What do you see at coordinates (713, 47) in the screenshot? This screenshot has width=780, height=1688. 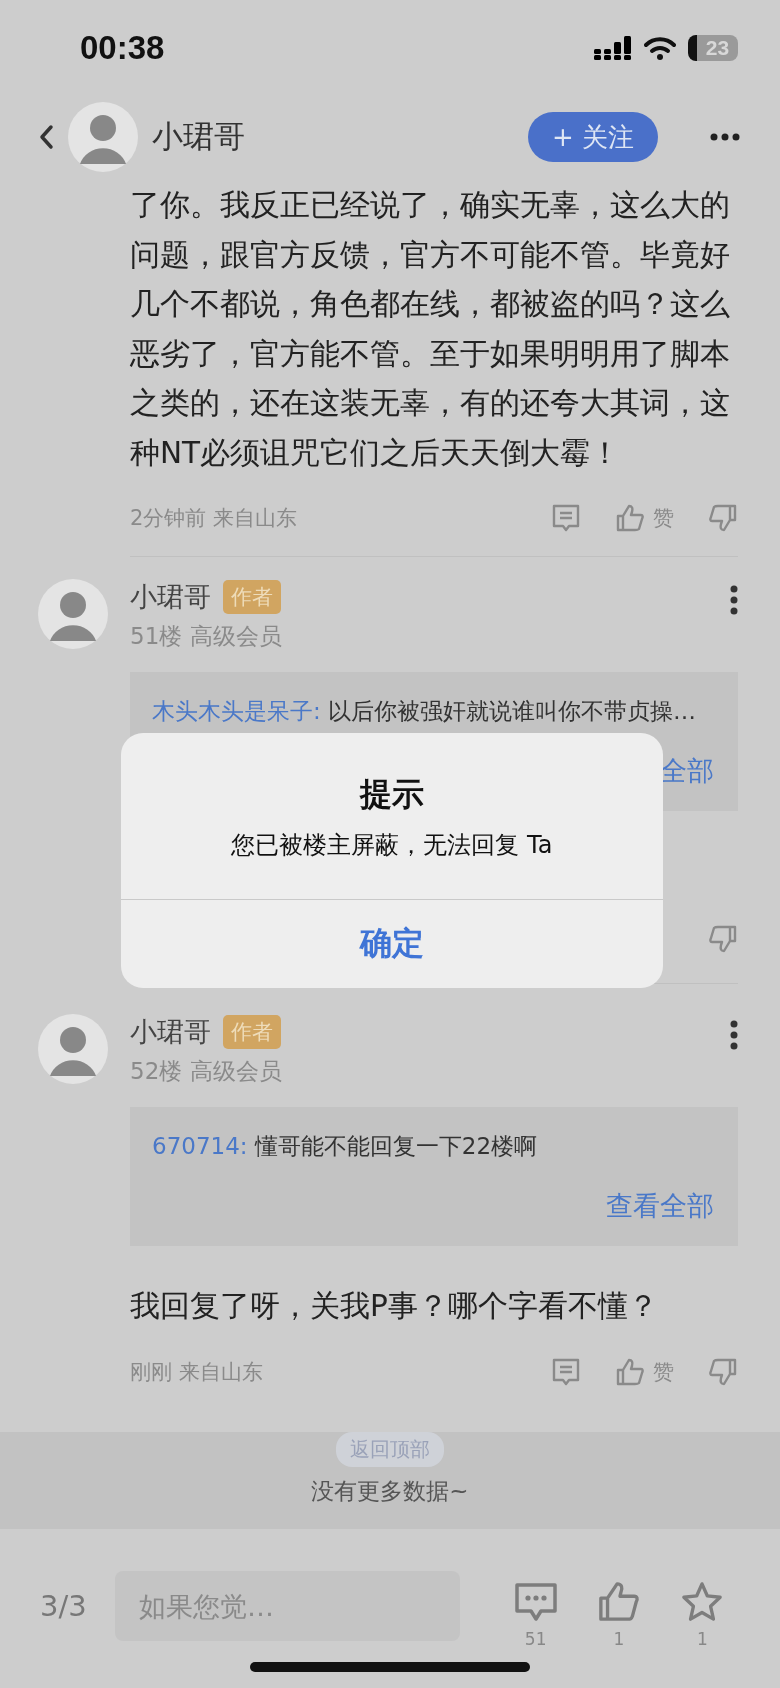 I see `battery-icon: 23` at bounding box center [713, 47].